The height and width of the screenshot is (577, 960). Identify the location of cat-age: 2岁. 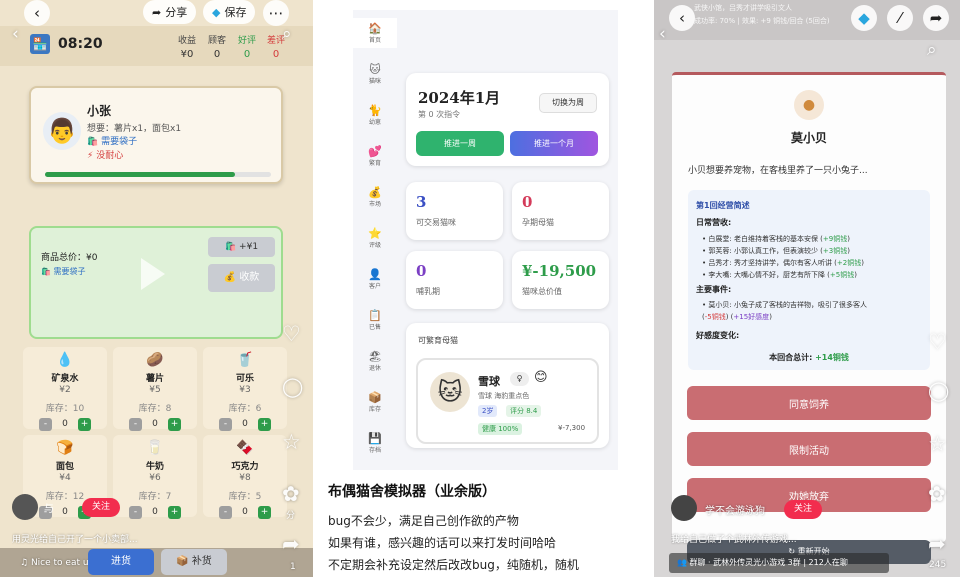
(488, 411).